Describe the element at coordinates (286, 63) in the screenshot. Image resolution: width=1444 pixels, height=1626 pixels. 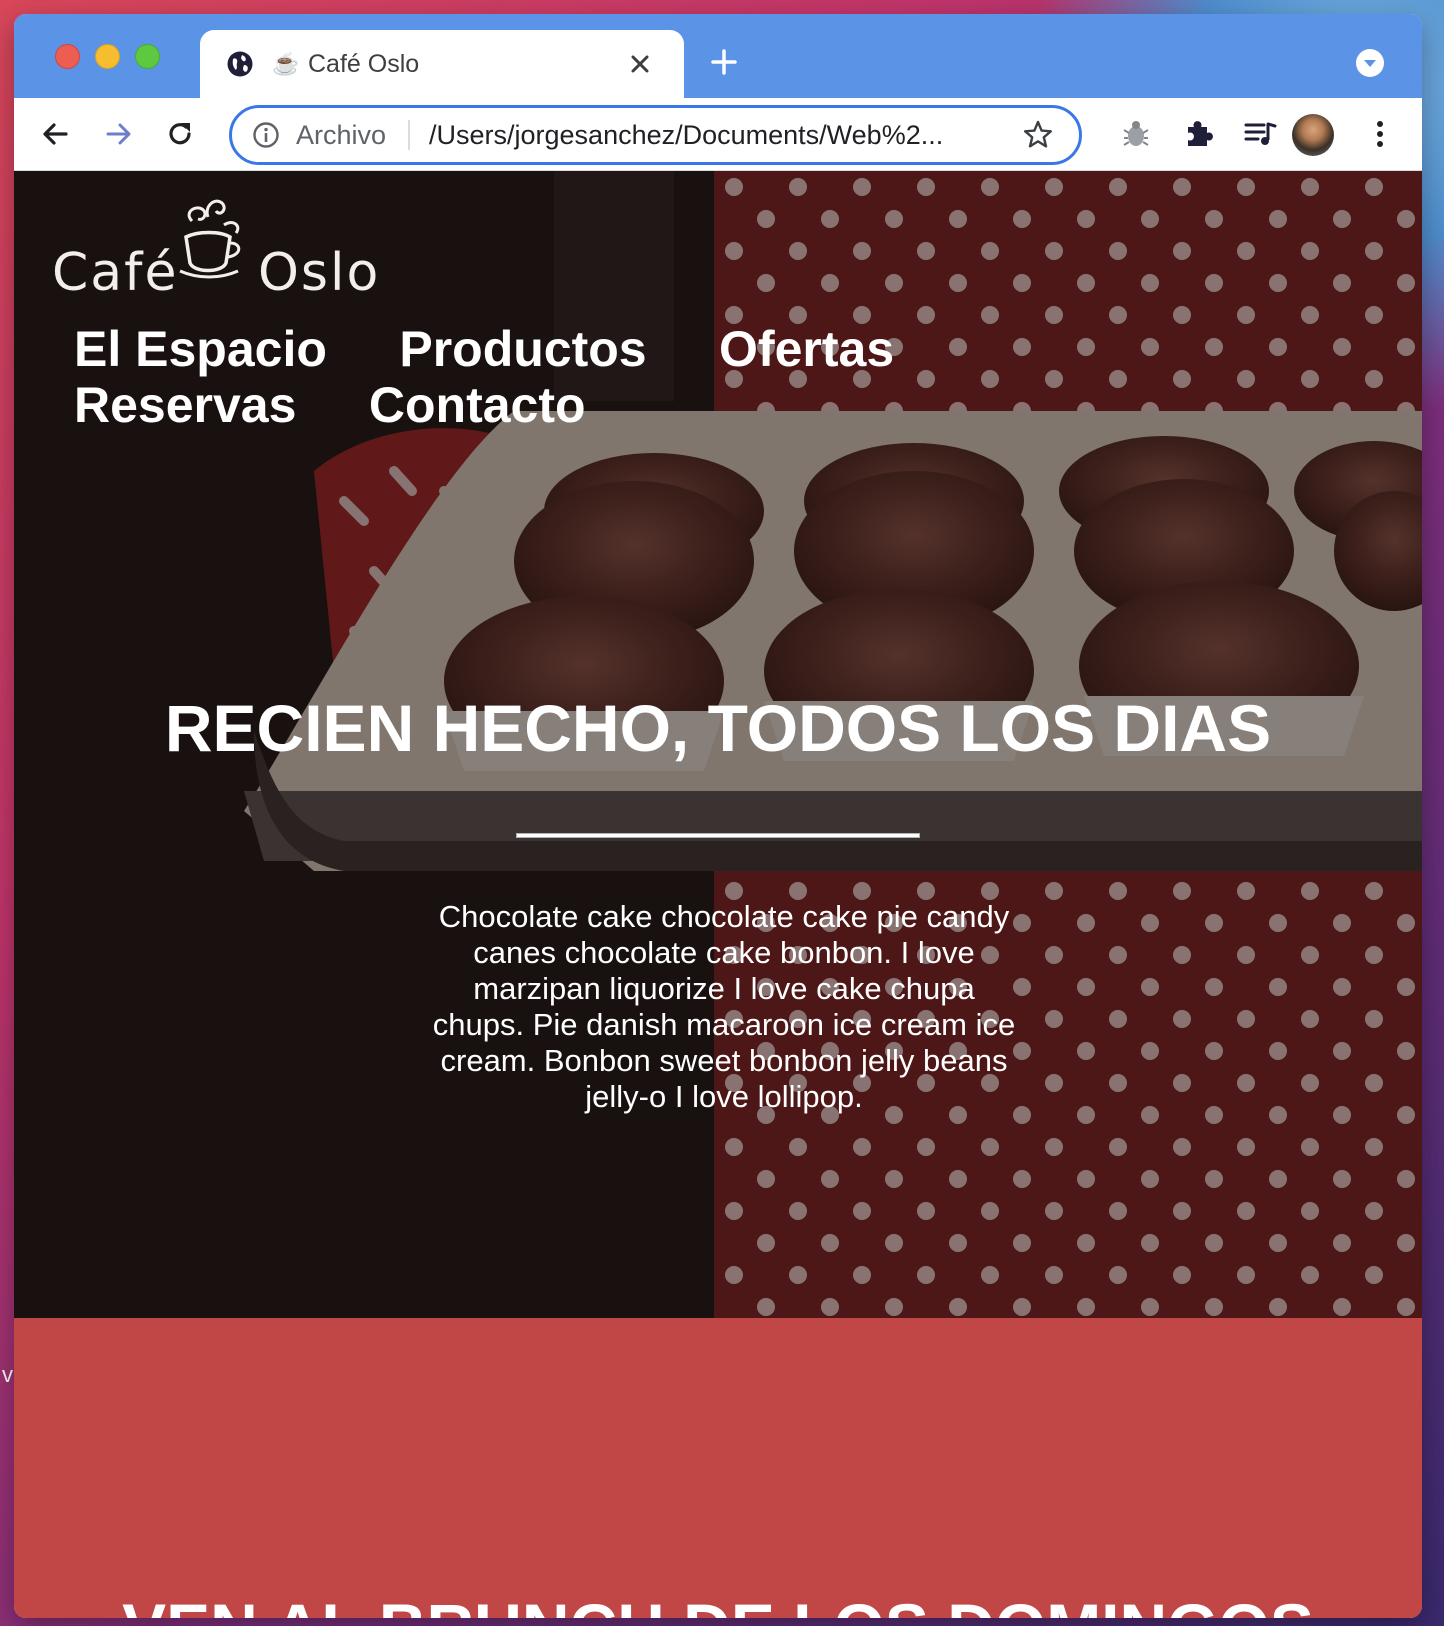
I see `coffee-cup-icon: ☕` at that location.